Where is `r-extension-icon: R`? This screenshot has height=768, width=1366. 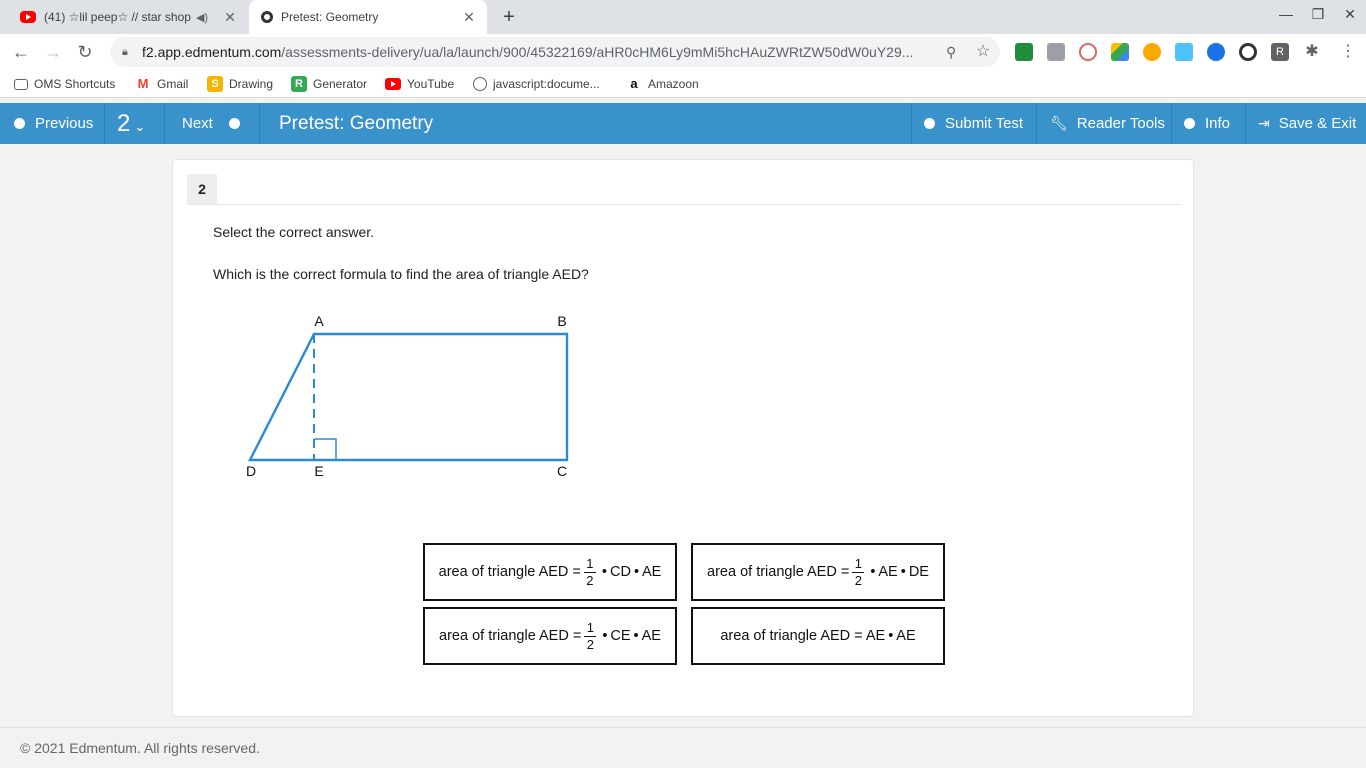
r-extension-icon: R is located at coordinates (1280, 52).